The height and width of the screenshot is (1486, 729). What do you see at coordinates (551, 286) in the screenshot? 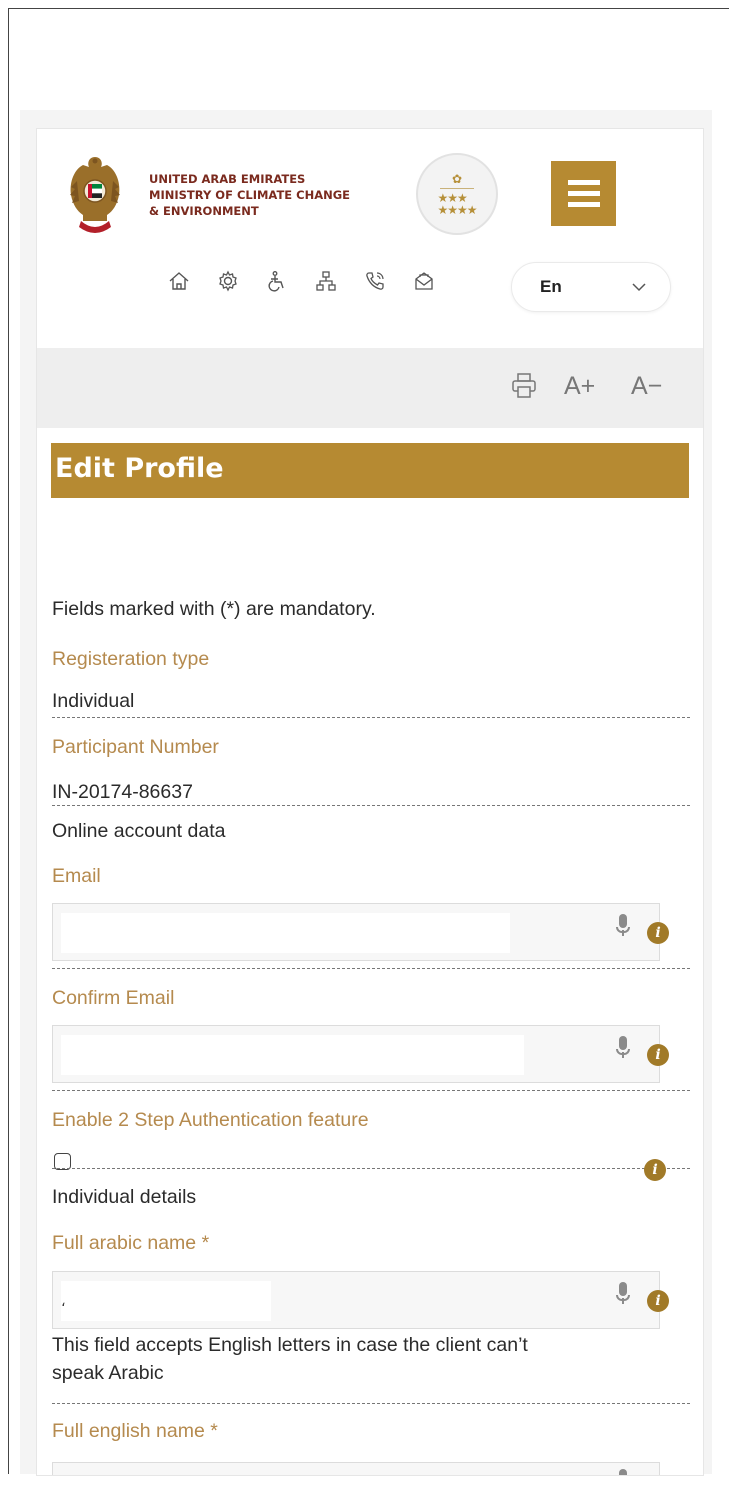
I see `language-selected-value: En` at bounding box center [551, 286].